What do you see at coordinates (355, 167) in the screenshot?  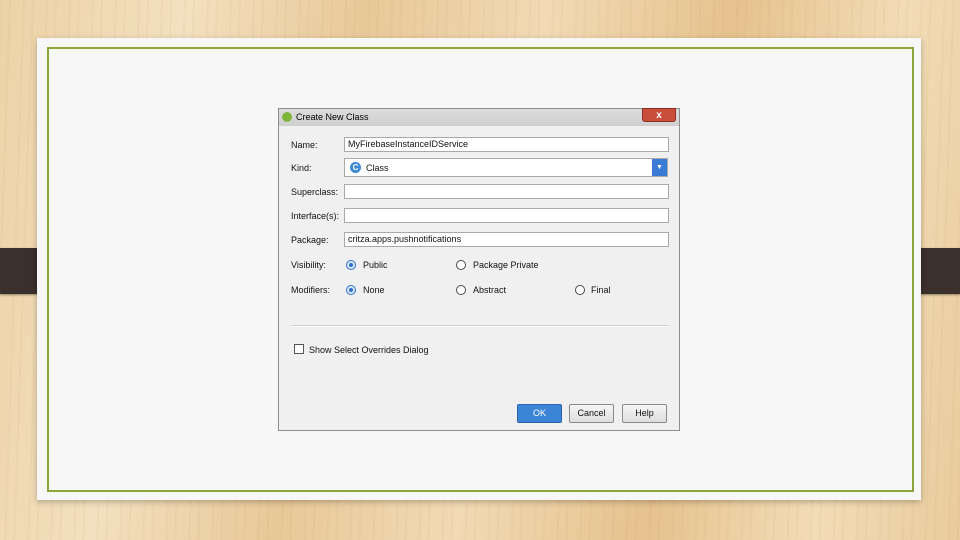 I see `class-icon: C` at bounding box center [355, 167].